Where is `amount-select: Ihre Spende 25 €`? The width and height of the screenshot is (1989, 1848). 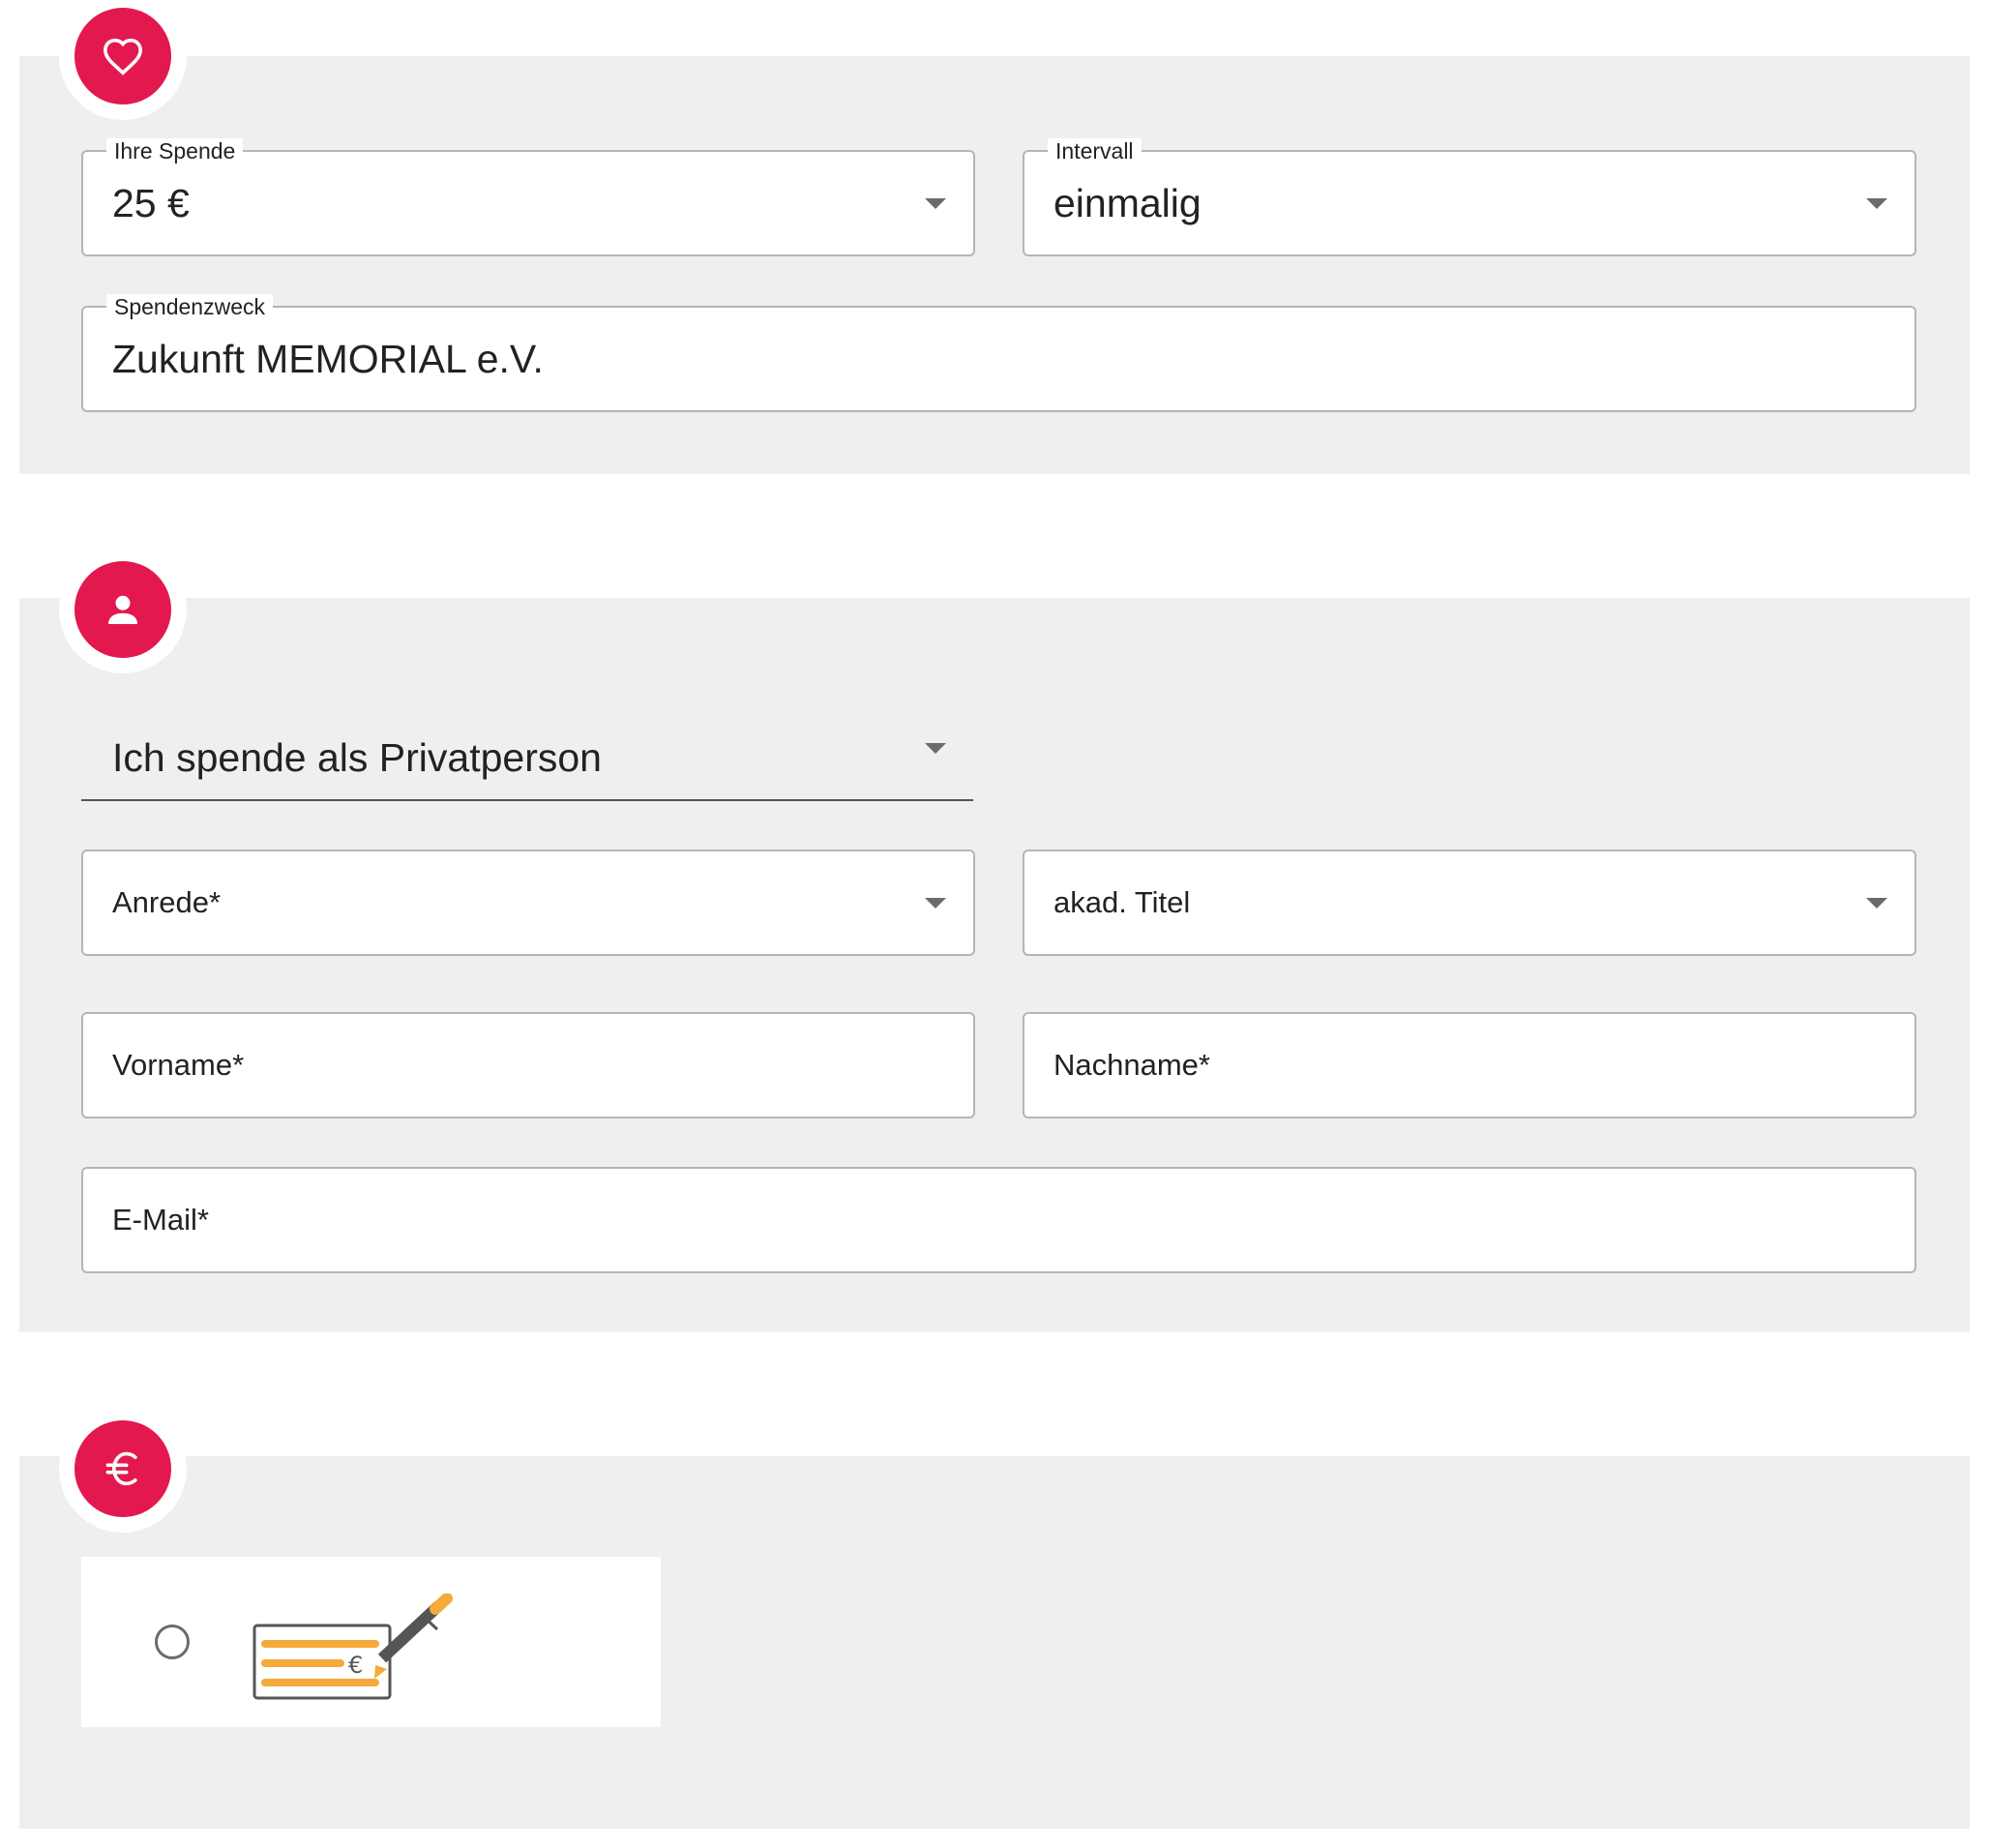
amount-select: Ihre Spende 25 € is located at coordinates (528, 197).